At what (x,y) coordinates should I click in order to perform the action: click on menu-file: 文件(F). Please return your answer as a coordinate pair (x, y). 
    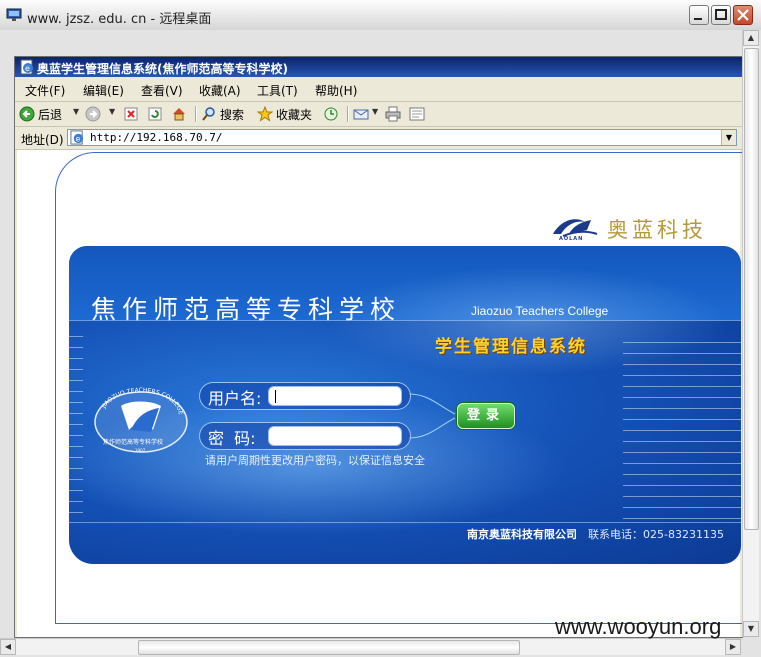
    Looking at the image, I should click on (45, 90).